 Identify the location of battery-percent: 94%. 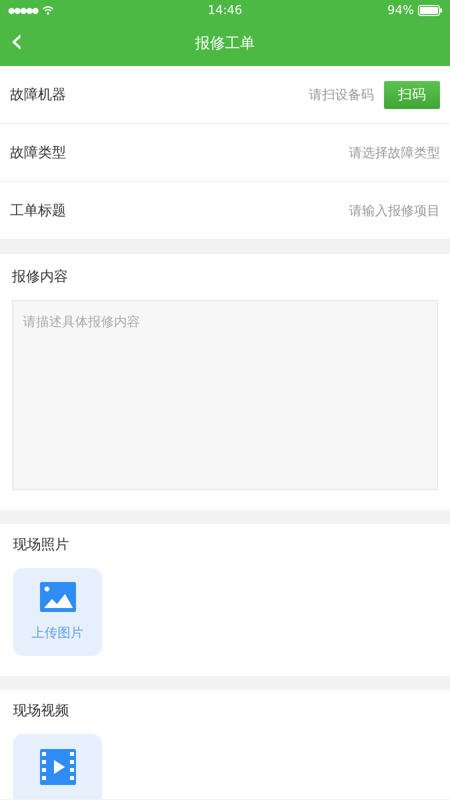
(400, 10).